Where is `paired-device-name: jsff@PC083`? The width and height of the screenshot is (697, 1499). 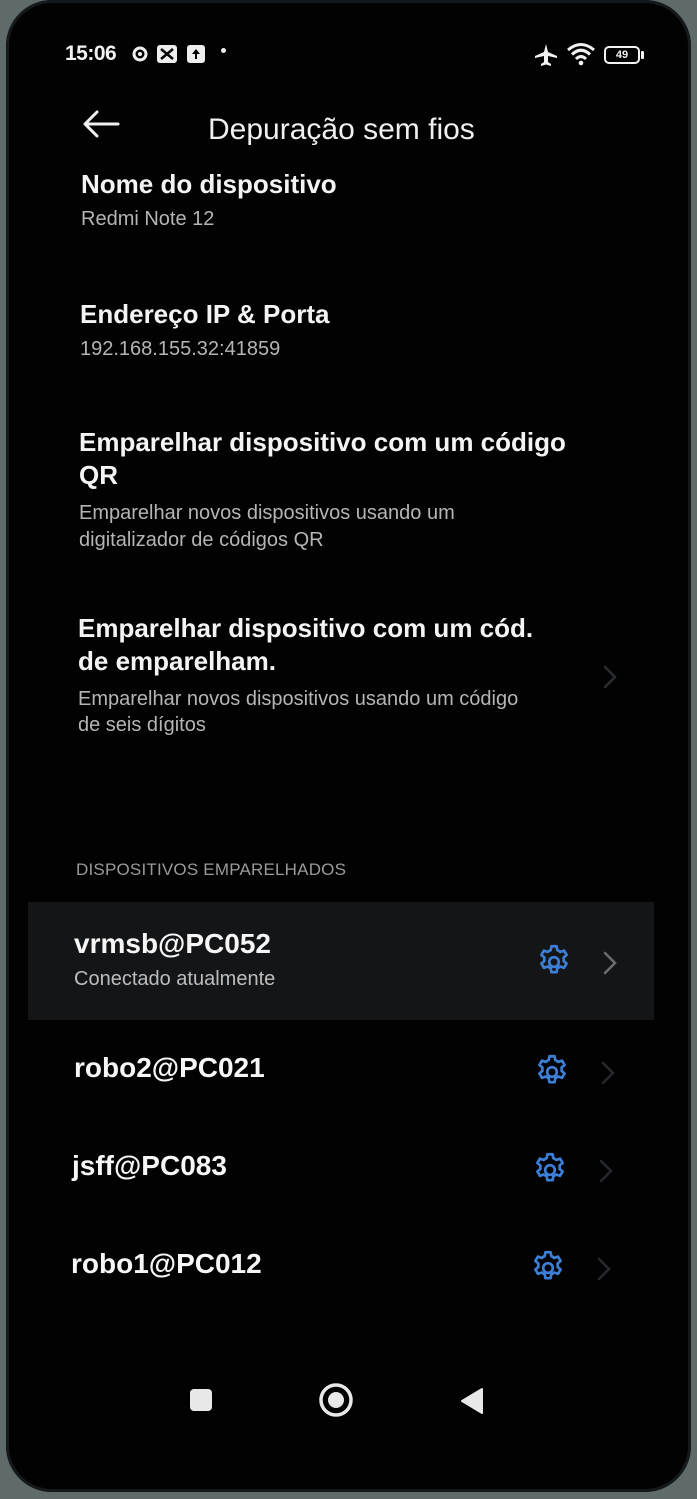
paired-device-name: jsff@PC083 is located at coordinates (149, 1165).